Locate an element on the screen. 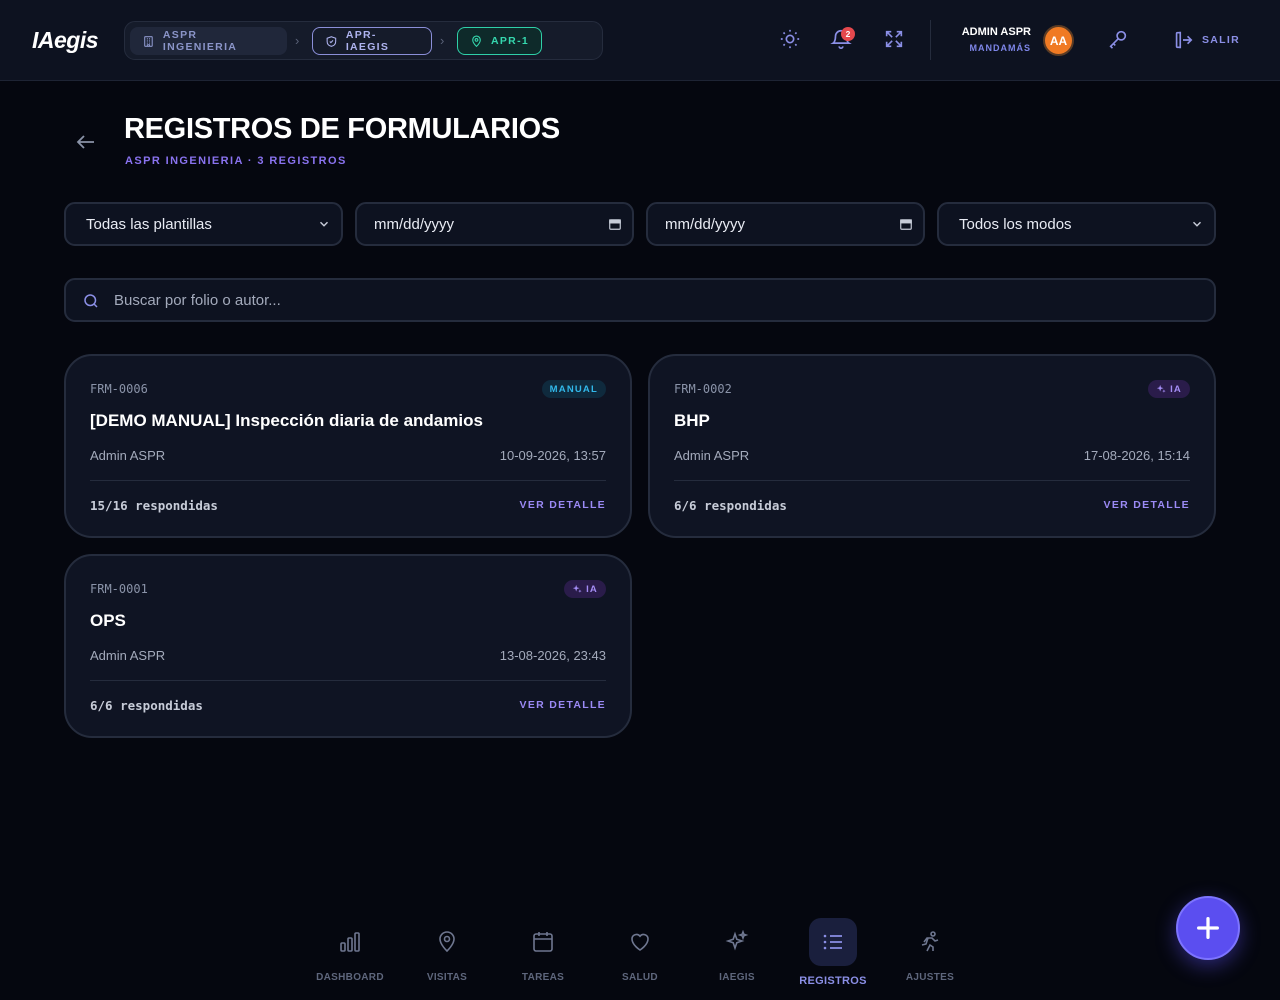 Image resolution: width=1280 pixels, height=1000 pixels. breadcrumb: ASPR INGENIERIA › APR-IAEGIS › APR-1 is located at coordinates (363, 40).